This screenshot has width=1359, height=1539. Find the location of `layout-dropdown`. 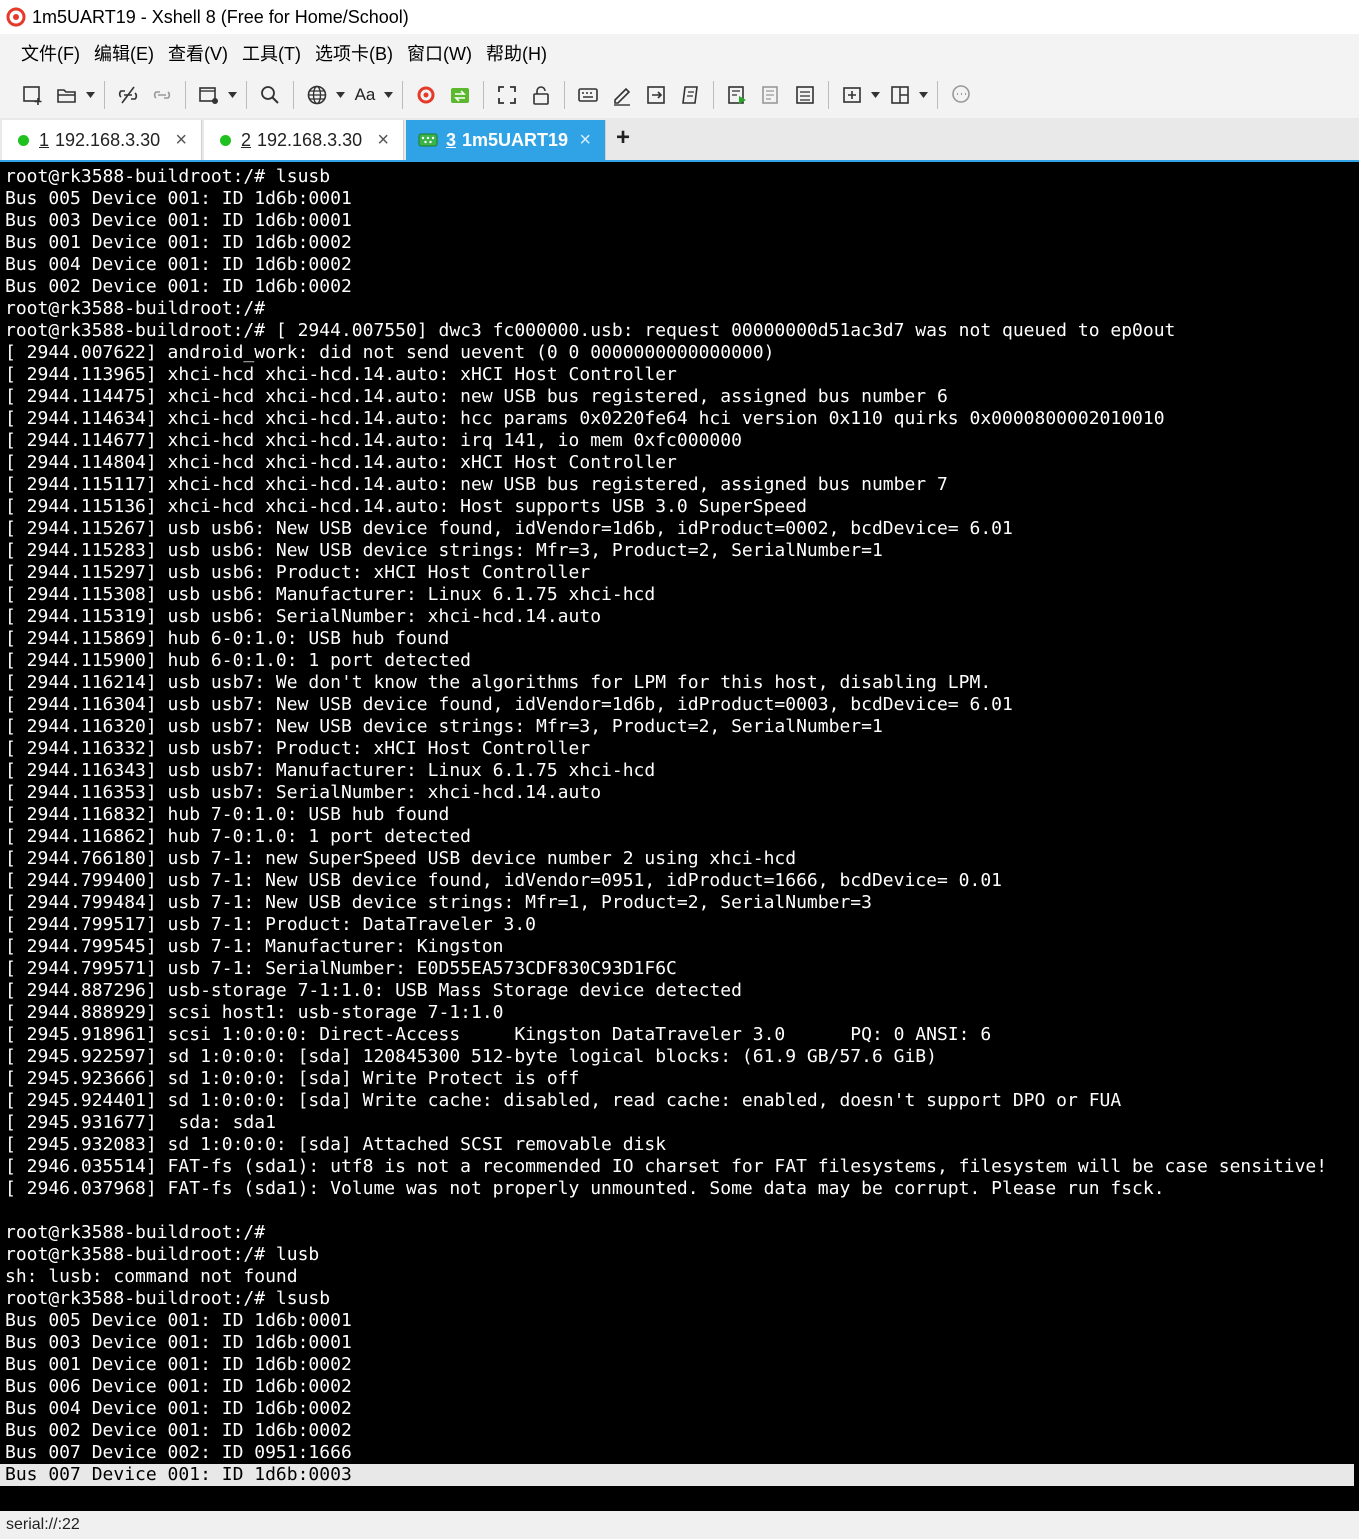

layout-dropdown is located at coordinates (923, 95).